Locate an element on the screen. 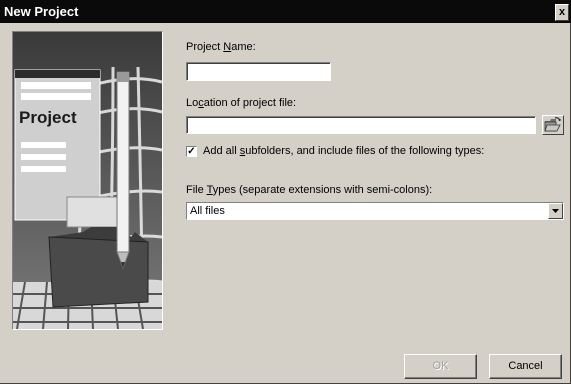 This screenshot has height=384, width=571. file-types-dropdown-button is located at coordinates (555, 211).